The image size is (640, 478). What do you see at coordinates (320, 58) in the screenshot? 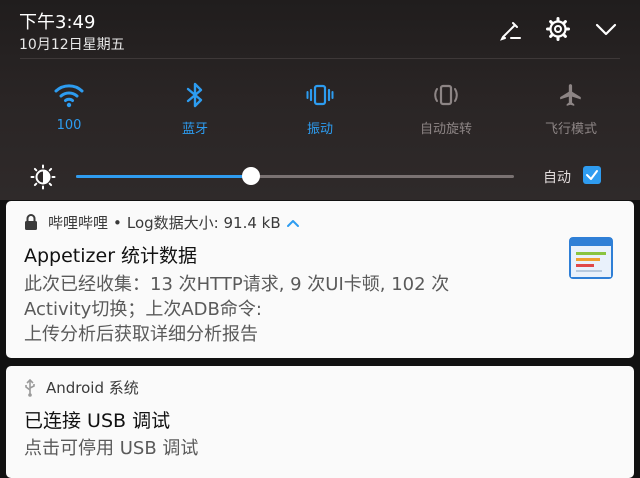
I see `header-divider` at bounding box center [320, 58].